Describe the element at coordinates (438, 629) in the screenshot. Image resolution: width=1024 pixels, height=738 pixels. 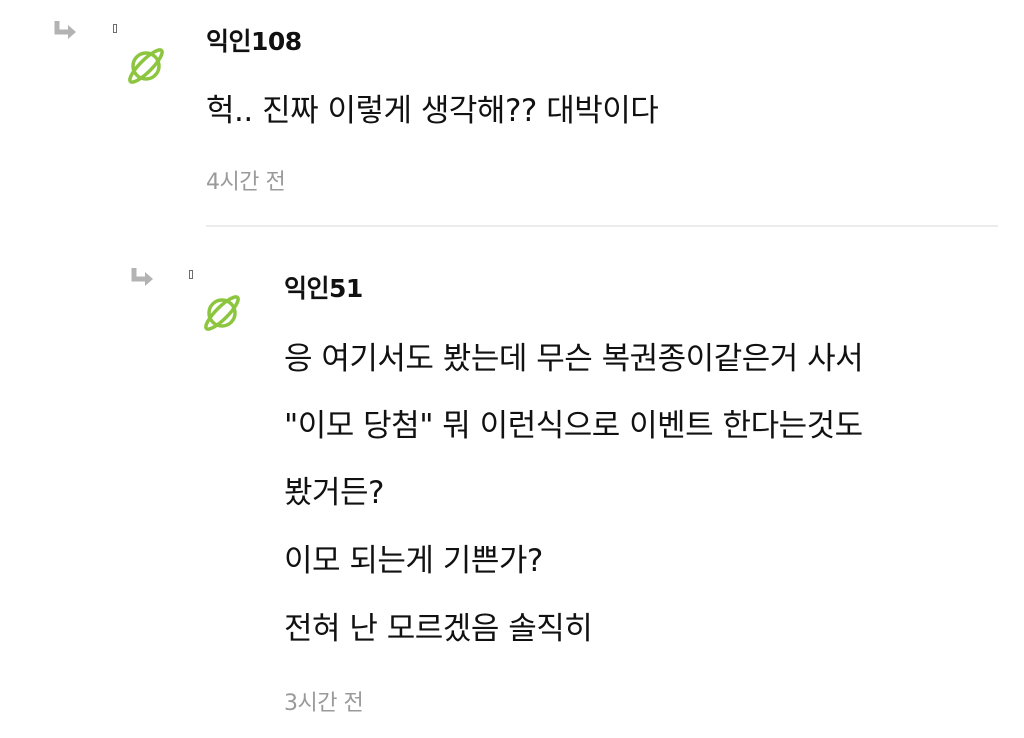
I see `comment-text-line: 전혀 난 모르겠음 솔직히` at that location.